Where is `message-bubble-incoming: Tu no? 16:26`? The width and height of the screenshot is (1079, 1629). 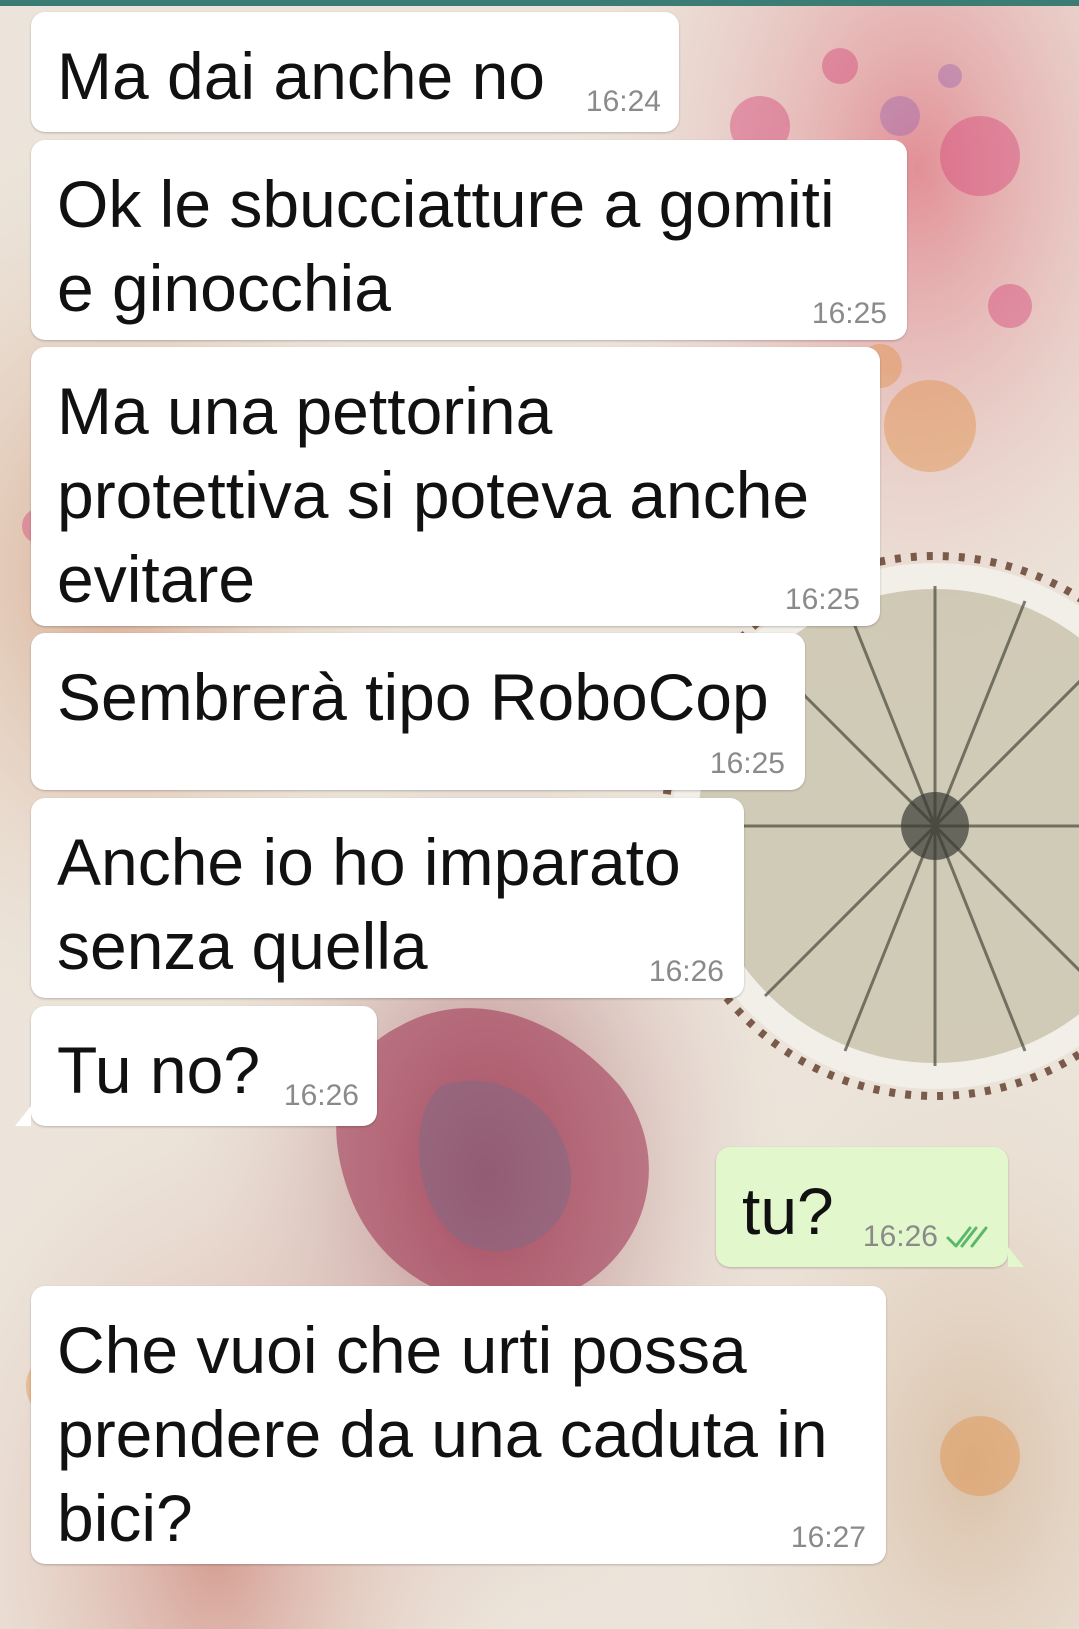
message-bubble-incoming: Tu no? 16:26 is located at coordinates (196, 1066).